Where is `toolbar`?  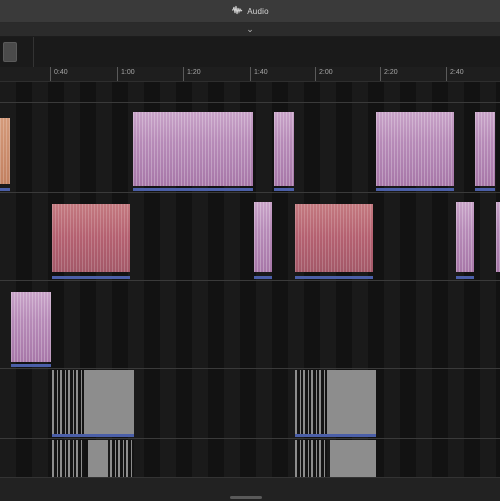
toolbar is located at coordinates (250, 52).